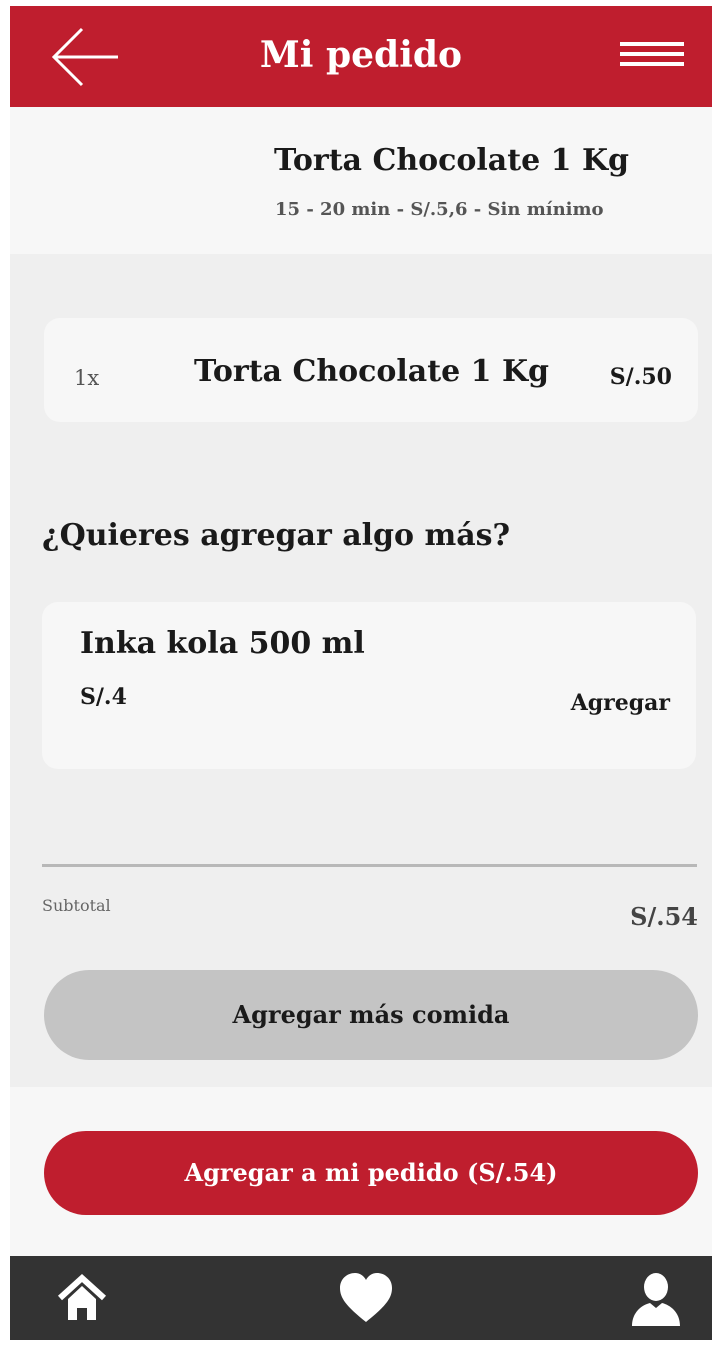  I want to click on app-header: Mi pedido, so click(361, 56).